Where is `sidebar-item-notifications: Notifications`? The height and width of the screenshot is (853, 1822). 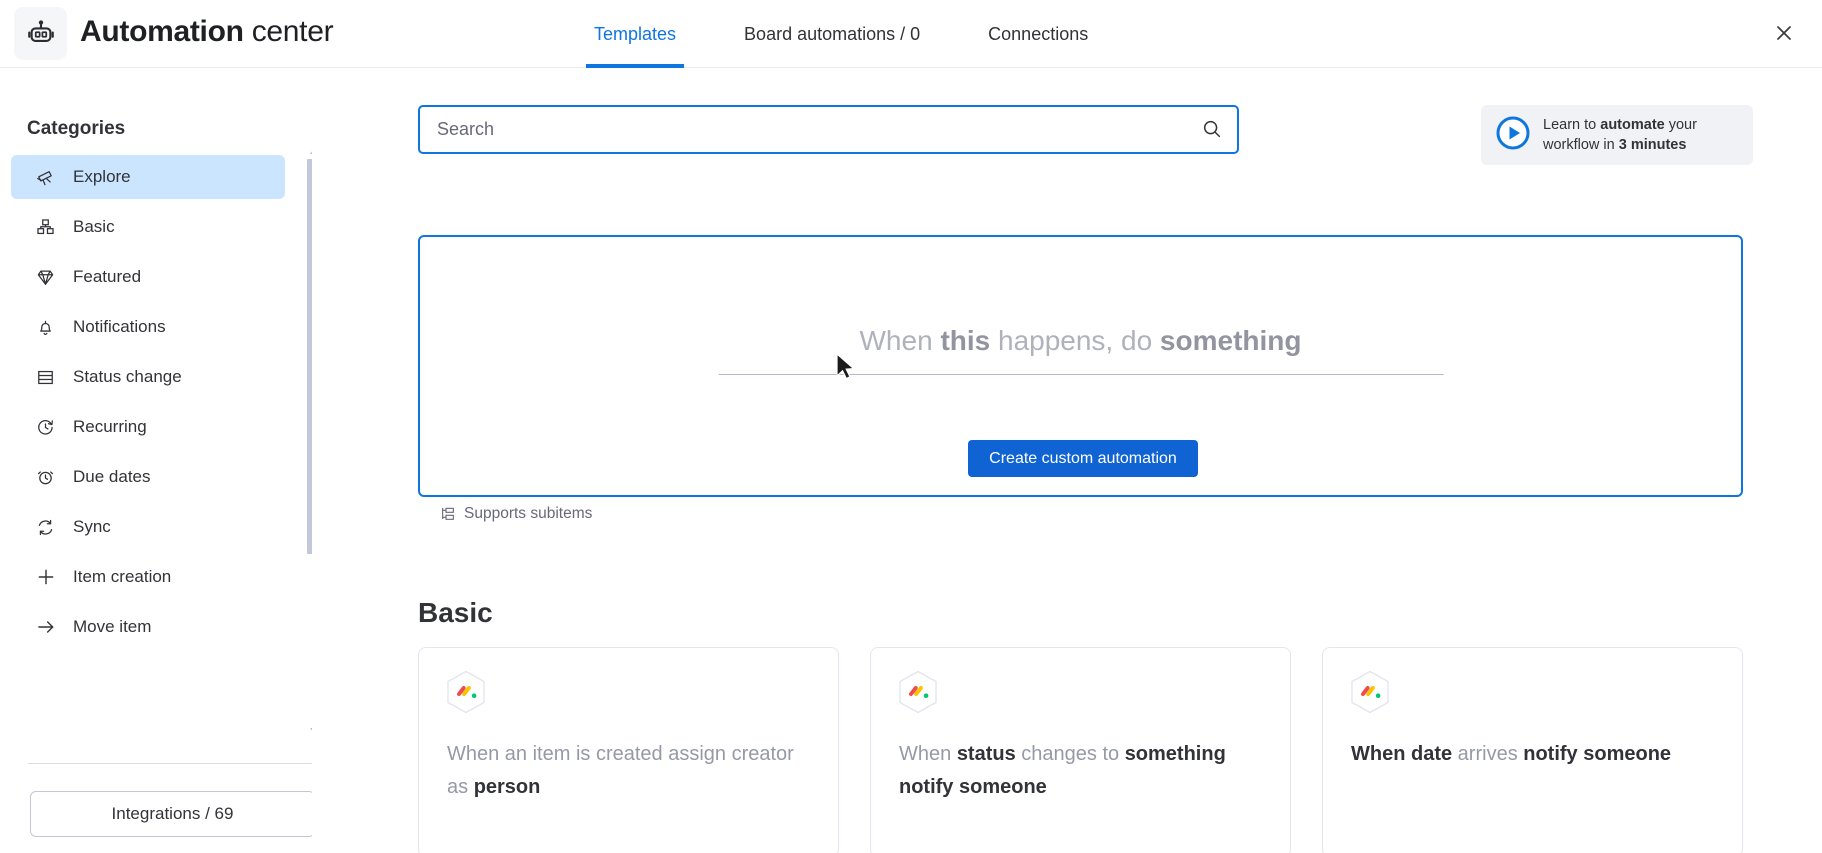 sidebar-item-notifications: Notifications is located at coordinates (148, 327).